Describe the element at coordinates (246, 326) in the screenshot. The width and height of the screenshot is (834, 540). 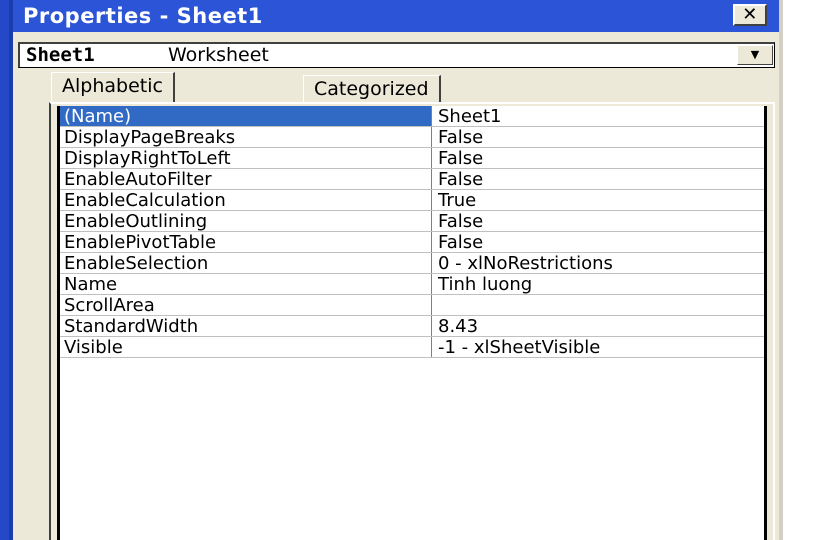
I see `property-name: StandardWidth` at that location.